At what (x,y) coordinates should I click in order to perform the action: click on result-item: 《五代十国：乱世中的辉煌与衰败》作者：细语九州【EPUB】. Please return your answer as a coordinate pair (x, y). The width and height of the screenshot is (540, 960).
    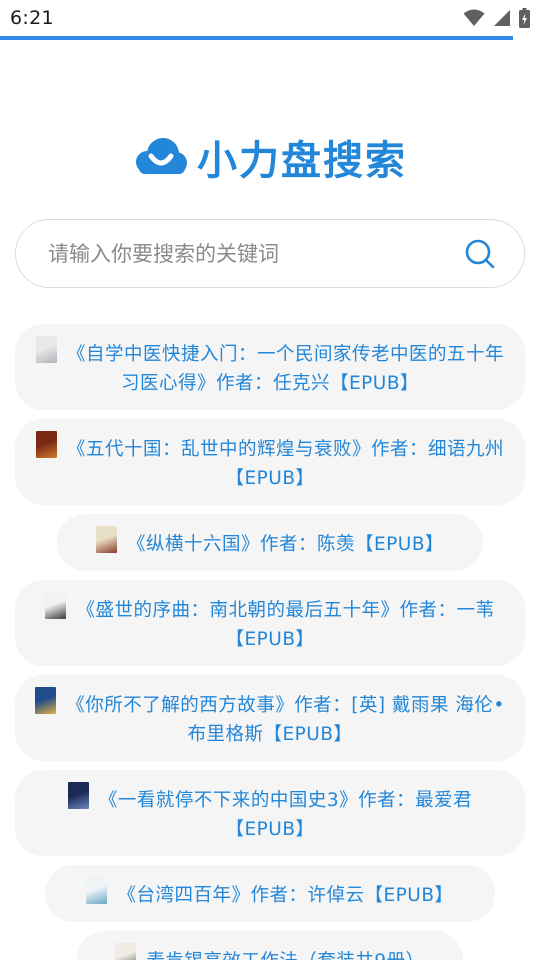
    Looking at the image, I should click on (270, 462).